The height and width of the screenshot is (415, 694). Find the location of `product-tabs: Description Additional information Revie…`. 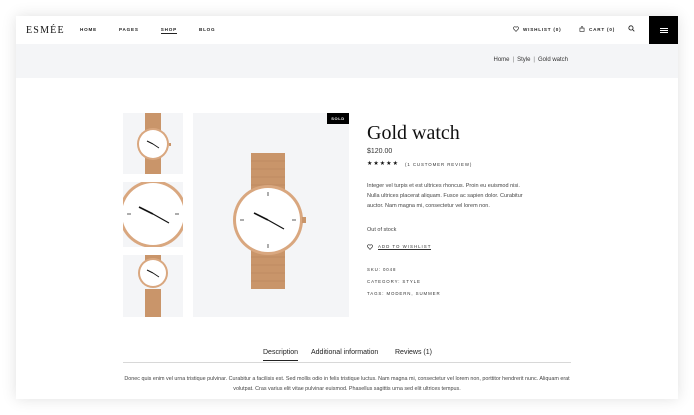

product-tabs: Description Additional information Revie… is located at coordinates (347, 356).